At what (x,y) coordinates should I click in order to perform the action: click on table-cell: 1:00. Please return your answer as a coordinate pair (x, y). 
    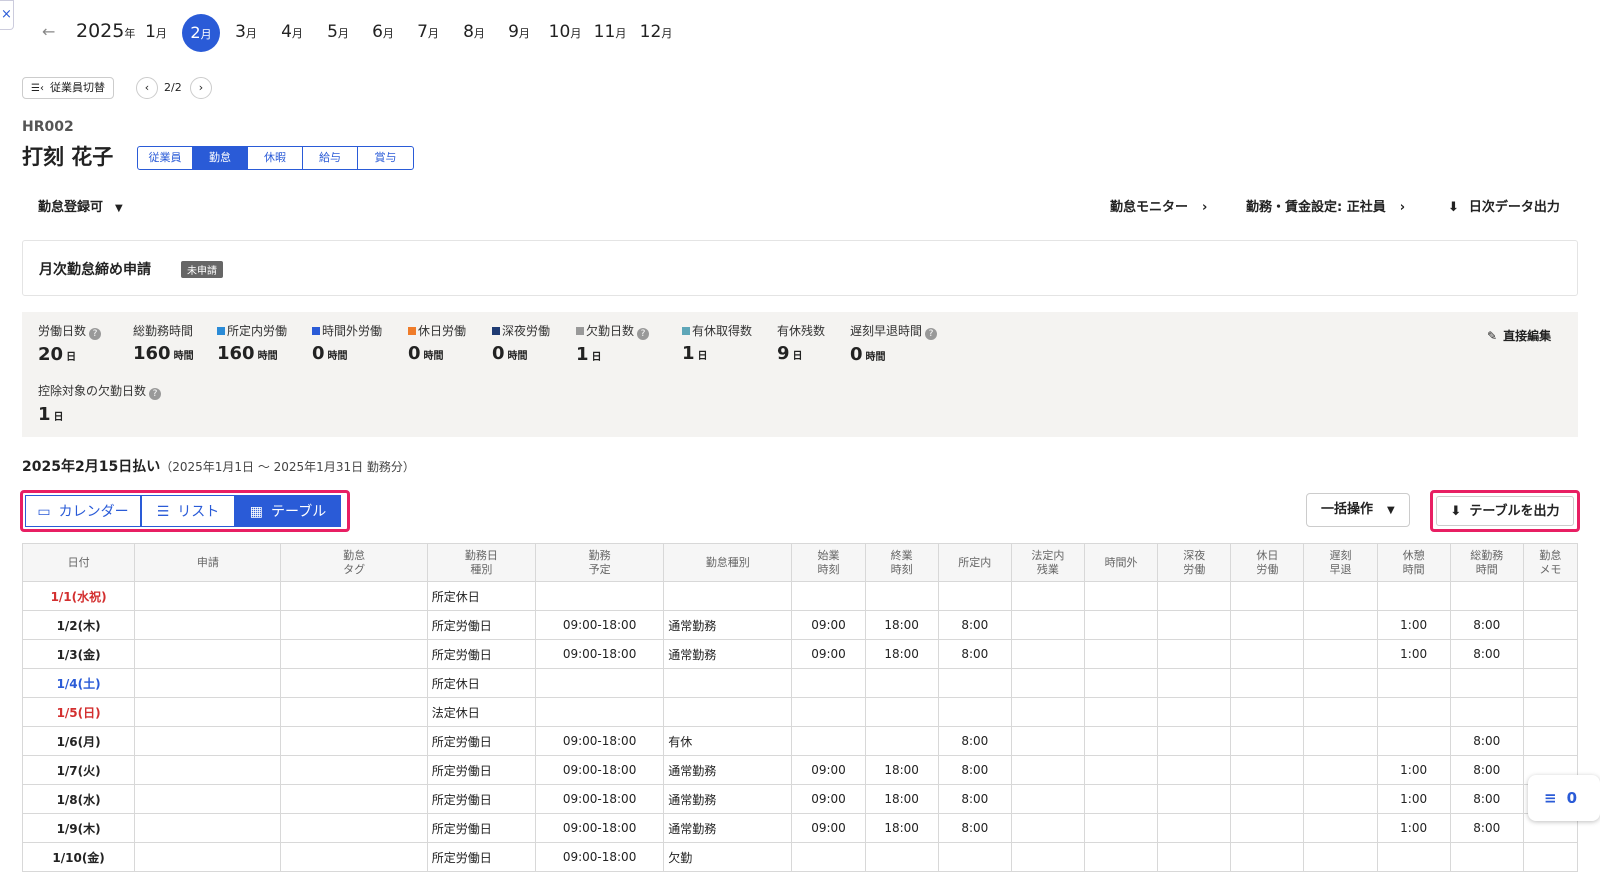
    Looking at the image, I should click on (1413, 770).